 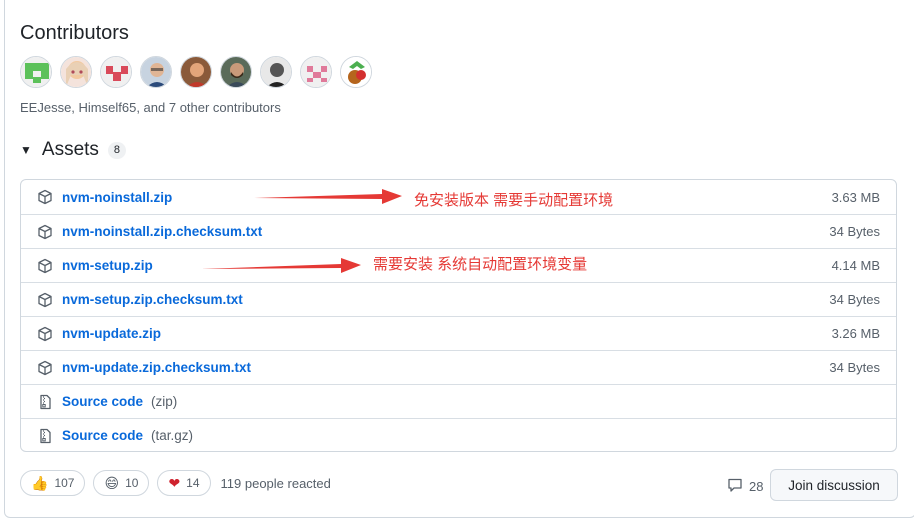 What do you see at coordinates (132, 483) in the screenshot?
I see `reaction-count: 10` at bounding box center [132, 483].